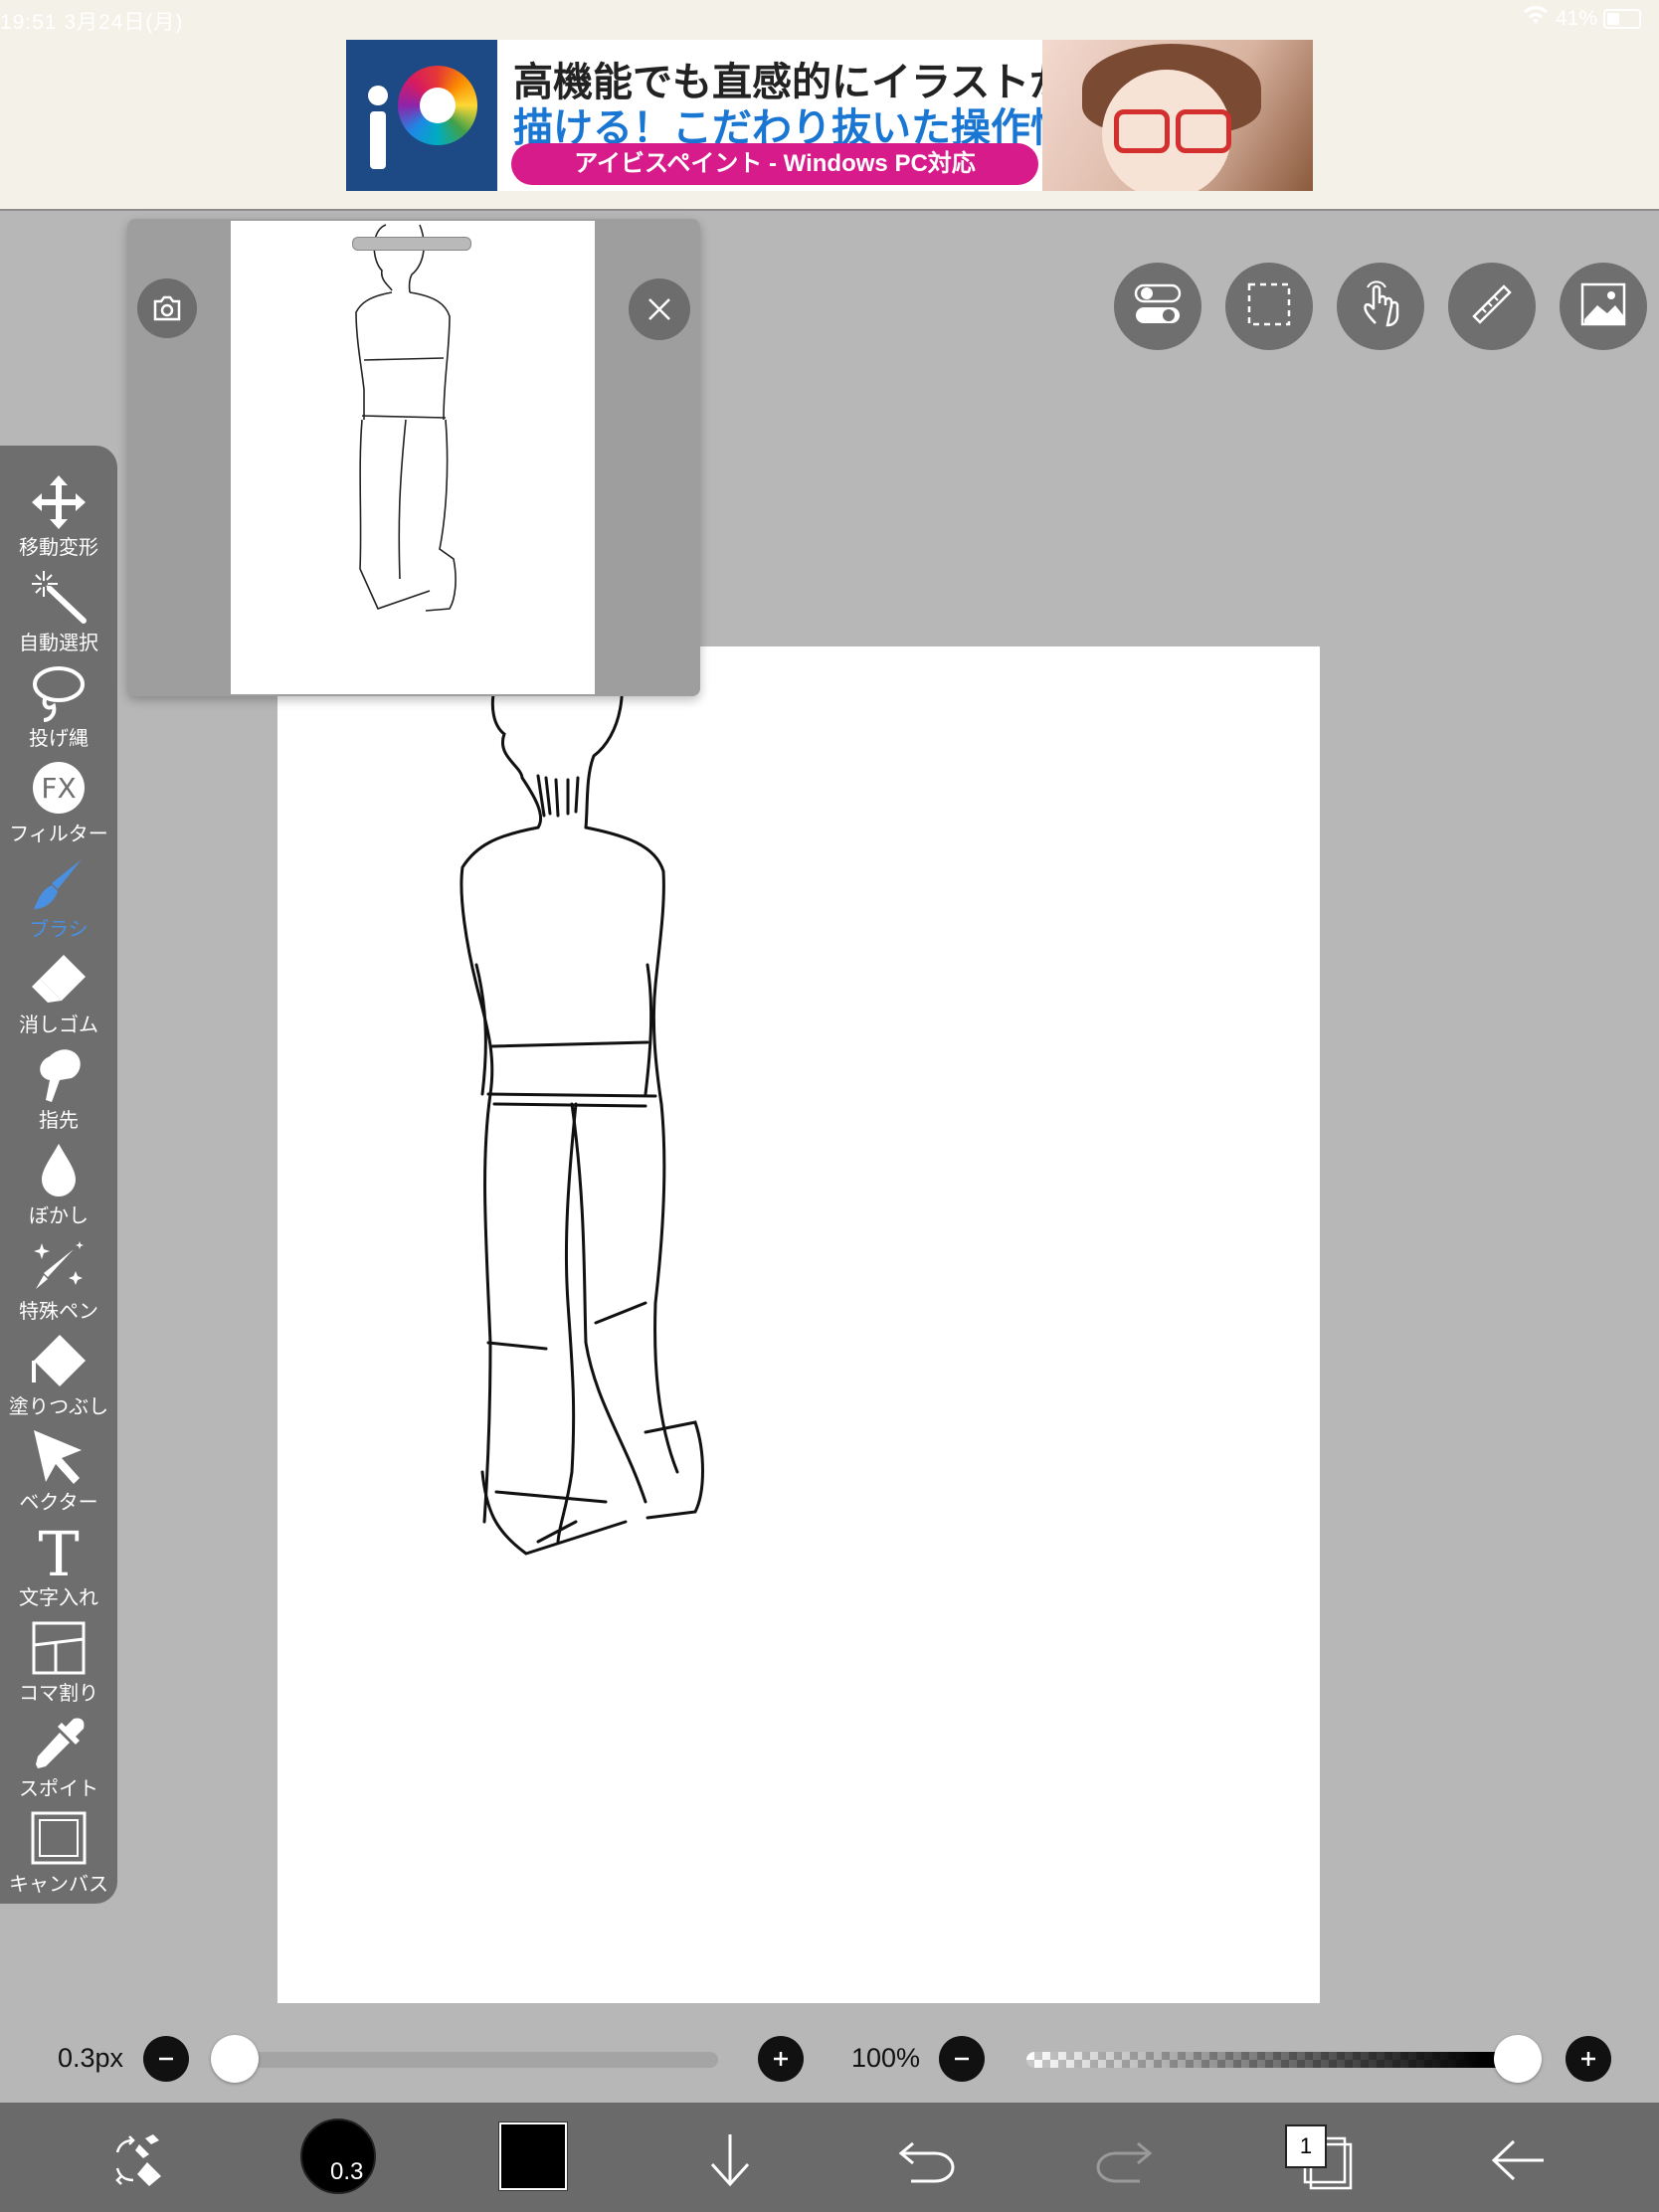 This screenshot has width=1659, height=2212. I want to click on back-button, so click(1518, 2160).